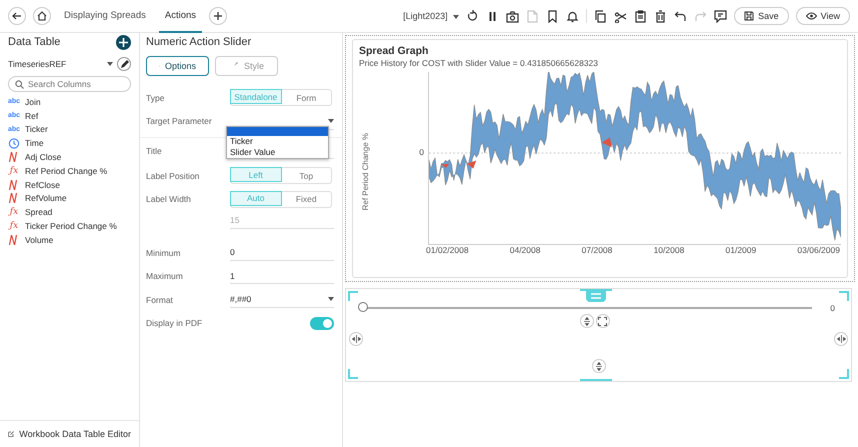 This screenshot has width=858, height=447. I want to click on chart-title: Spread Graph, so click(394, 51).